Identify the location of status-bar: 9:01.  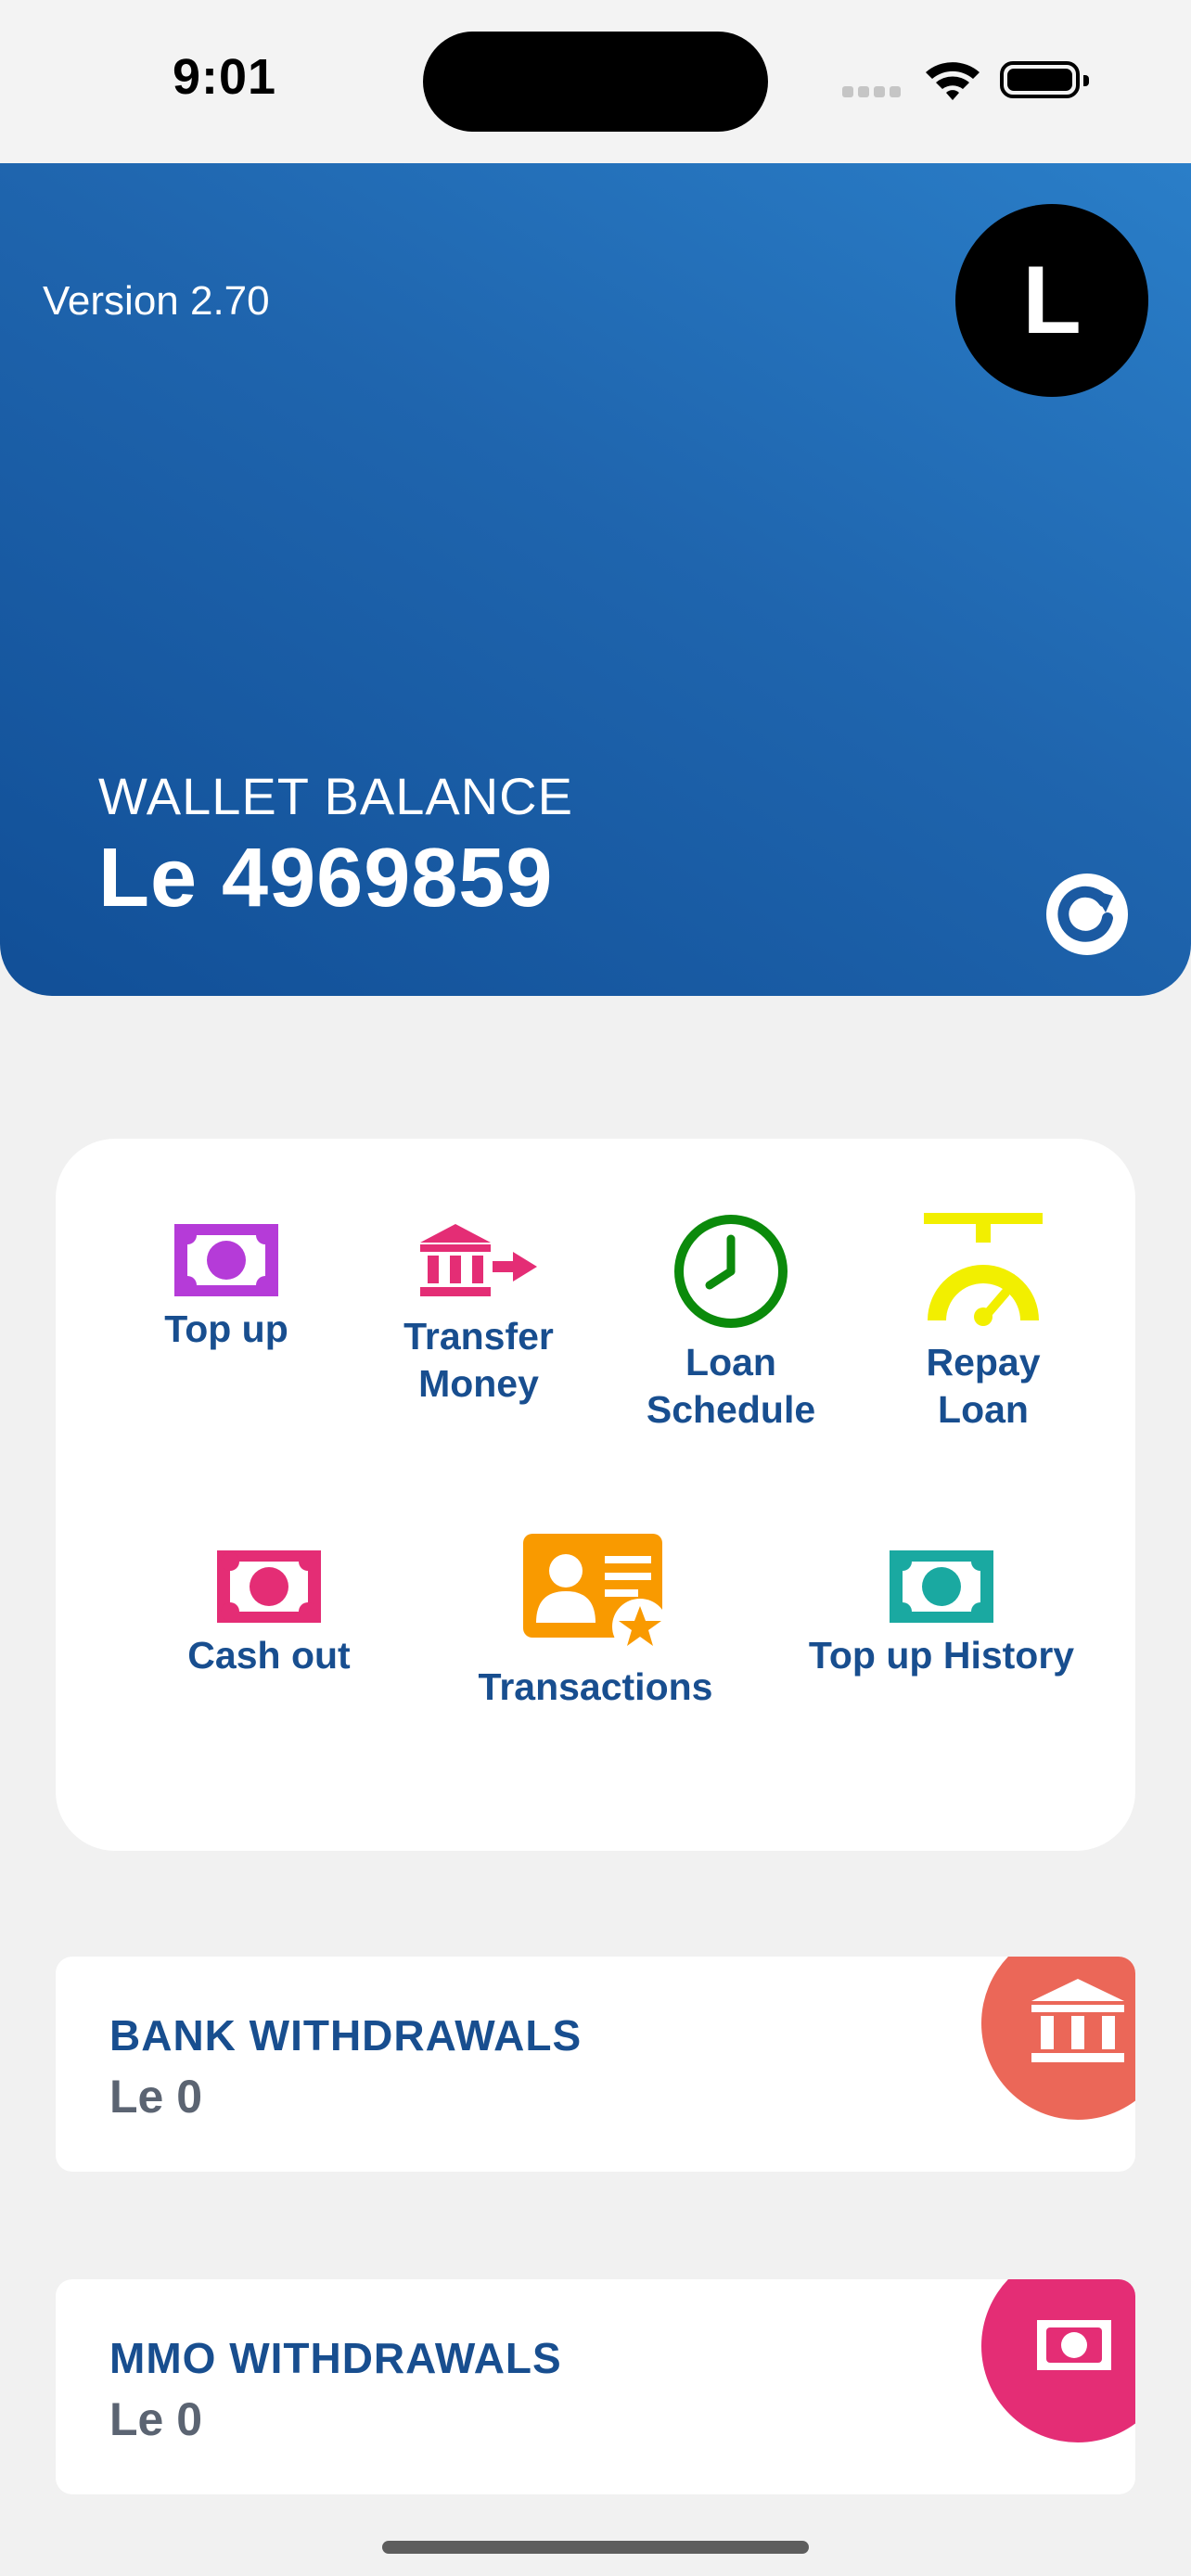
(595, 81).